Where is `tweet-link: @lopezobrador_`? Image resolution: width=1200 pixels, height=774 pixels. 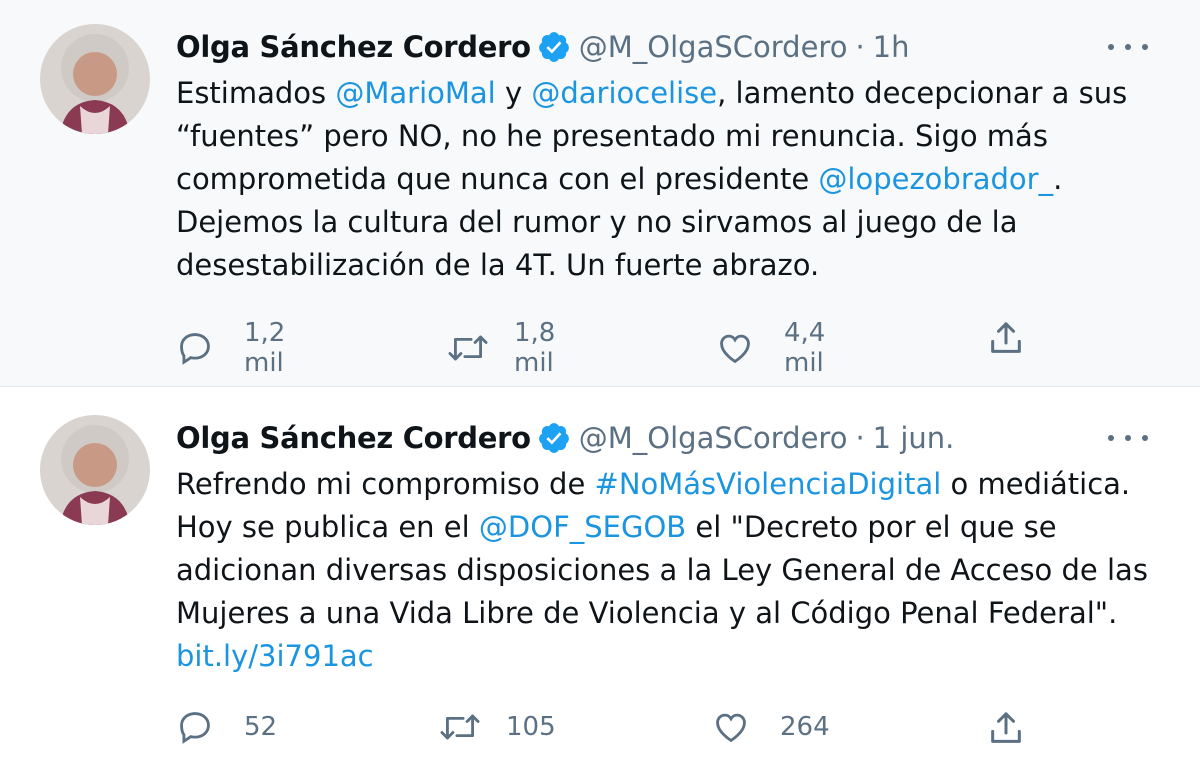
tweet-link: @lopezobrador_ is located at coordinates (935, 179).